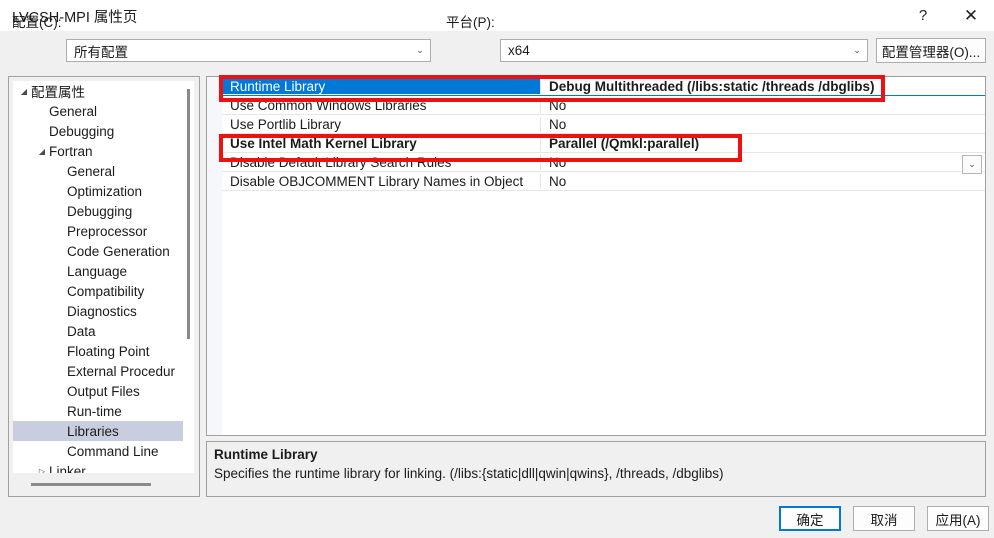  I want to click on tree-item-code-generation: Code Generation, so click(100, 251).